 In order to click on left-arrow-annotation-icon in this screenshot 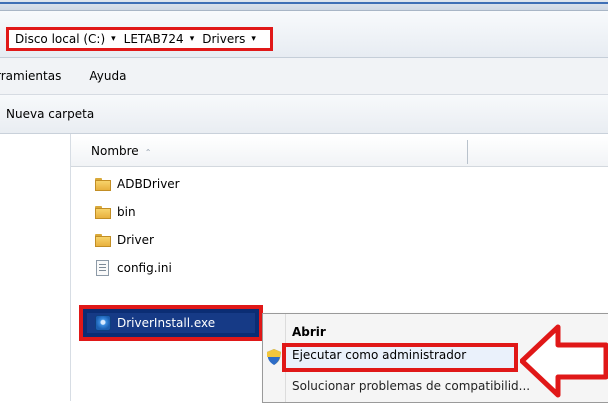, I will do `click(564, 361)`.